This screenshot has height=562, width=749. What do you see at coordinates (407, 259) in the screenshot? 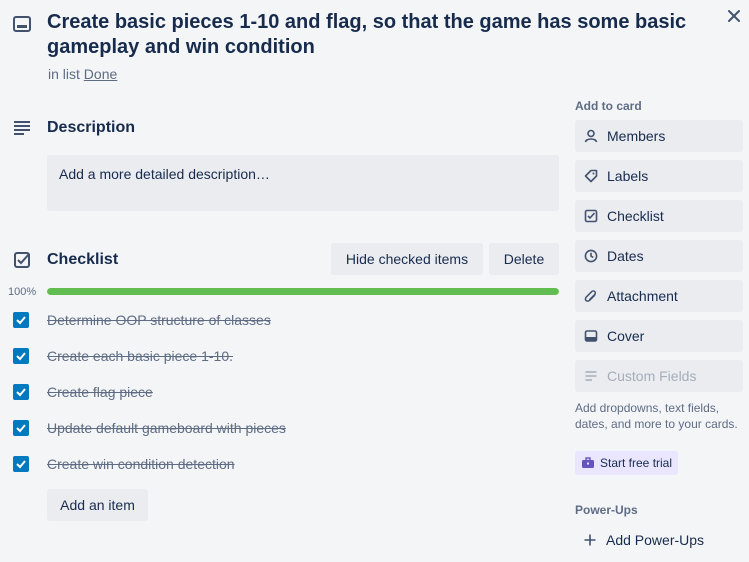
I see `hide-checked-button: Hide checked items` at bounding box center [407, 259].